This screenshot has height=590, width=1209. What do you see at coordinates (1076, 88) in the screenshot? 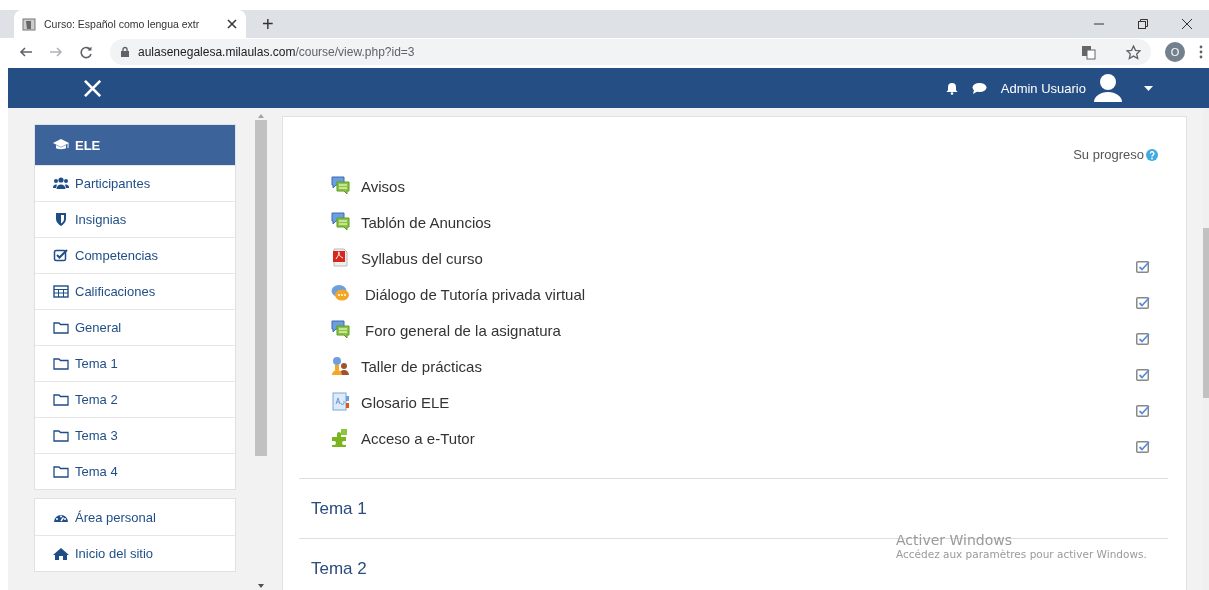
I see `user-menu: Admin Usuario` at bounding box center [1076, 88].